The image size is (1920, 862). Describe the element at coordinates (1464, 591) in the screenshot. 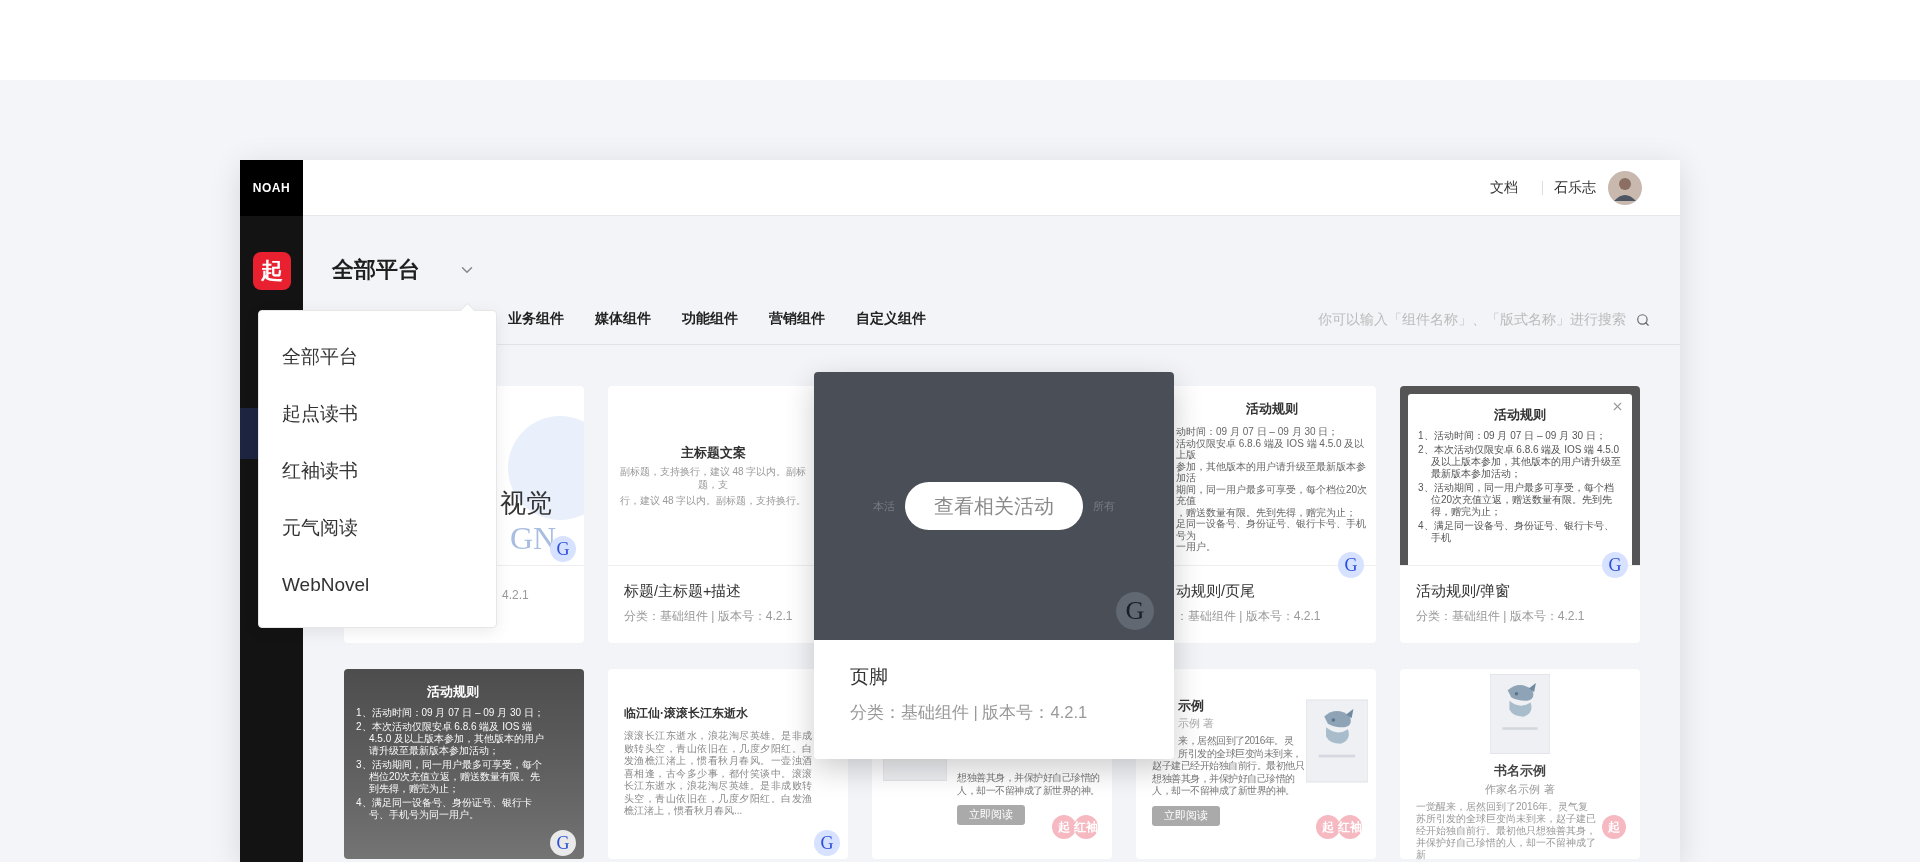

I see `card-title: 活动规则/弹窗` at that location.